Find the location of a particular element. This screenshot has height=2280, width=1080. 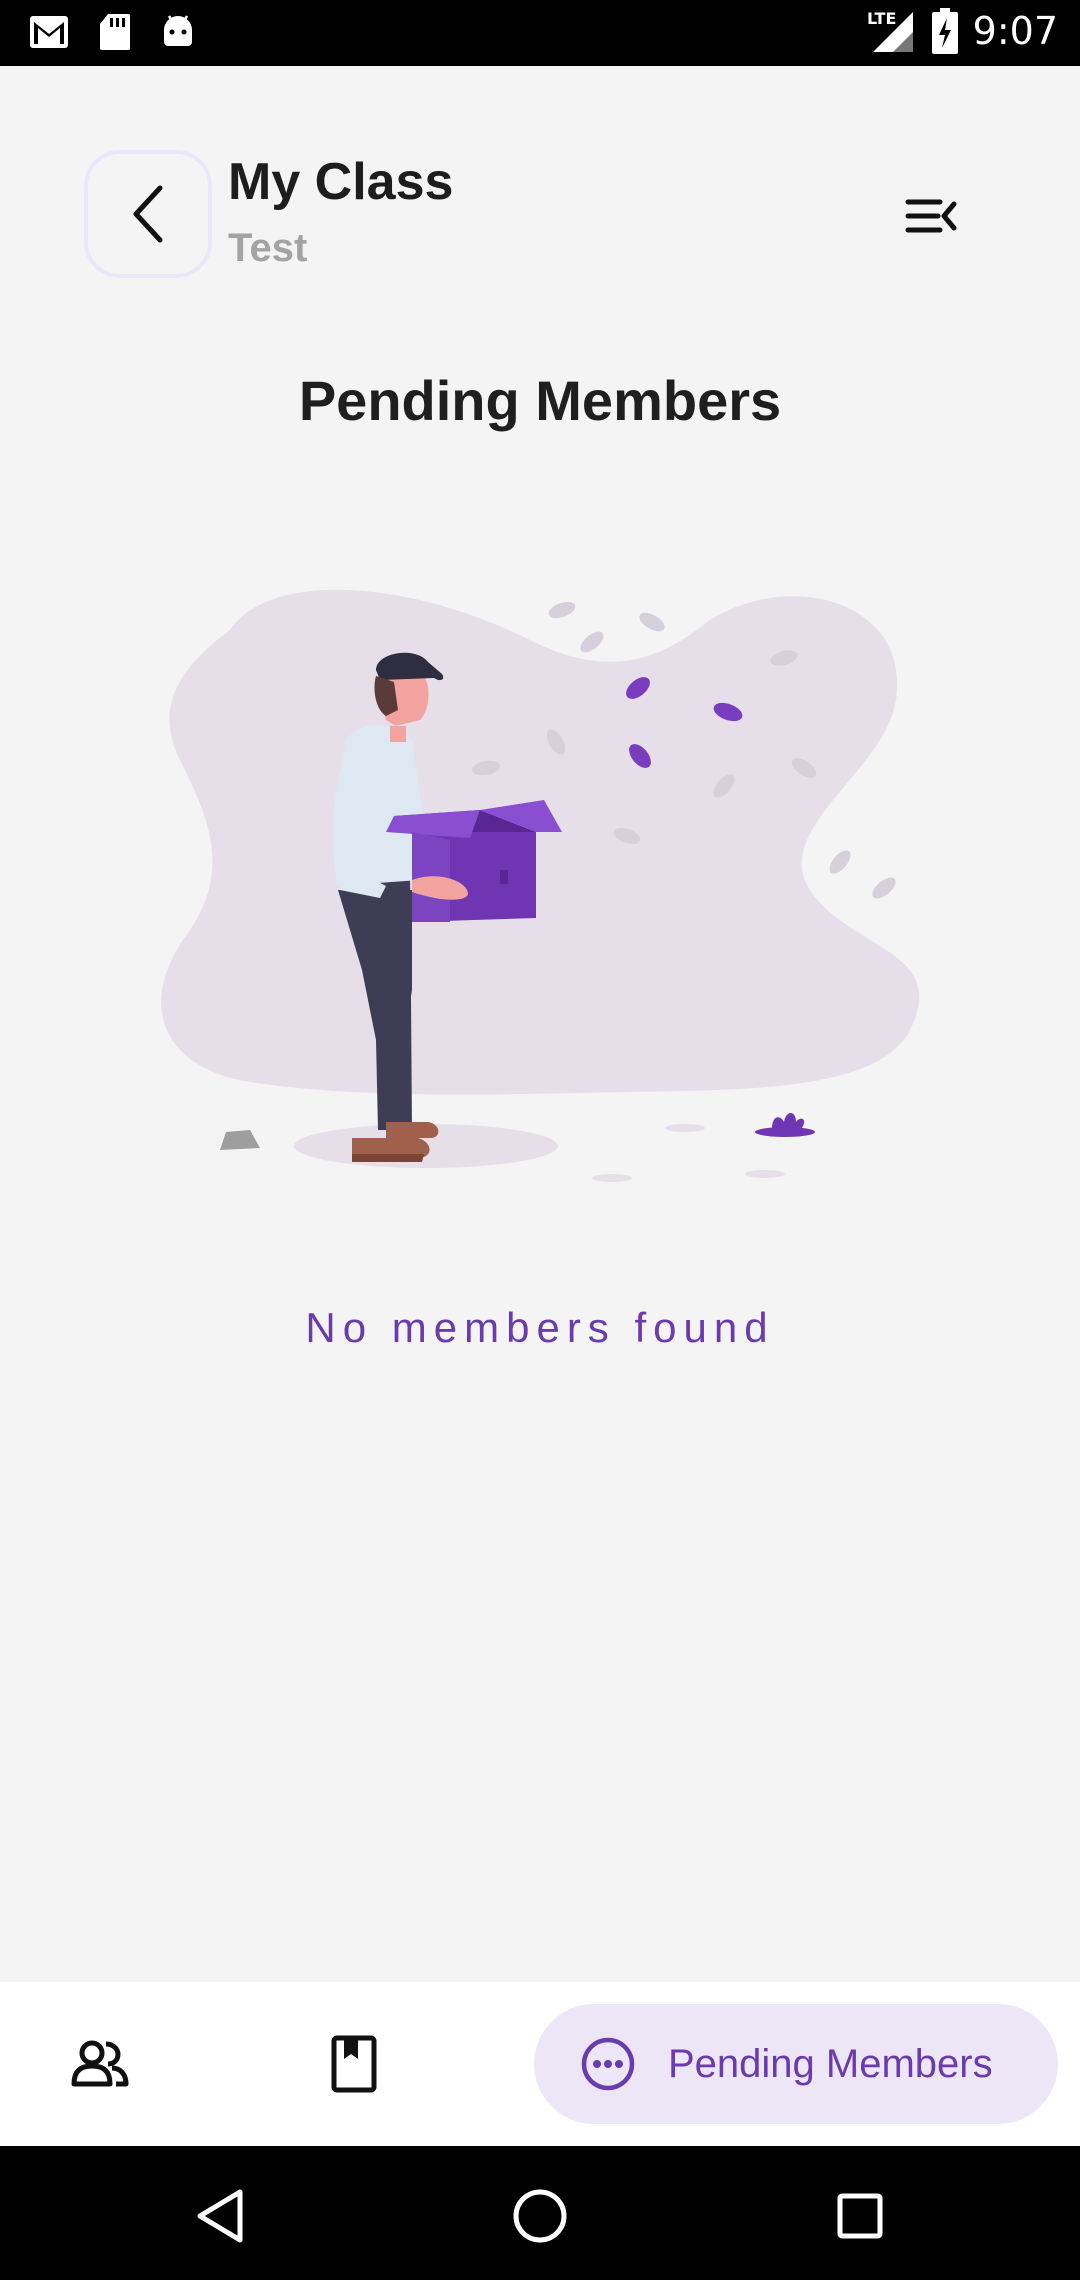

people-icon is located at coordinates (100, 2063).